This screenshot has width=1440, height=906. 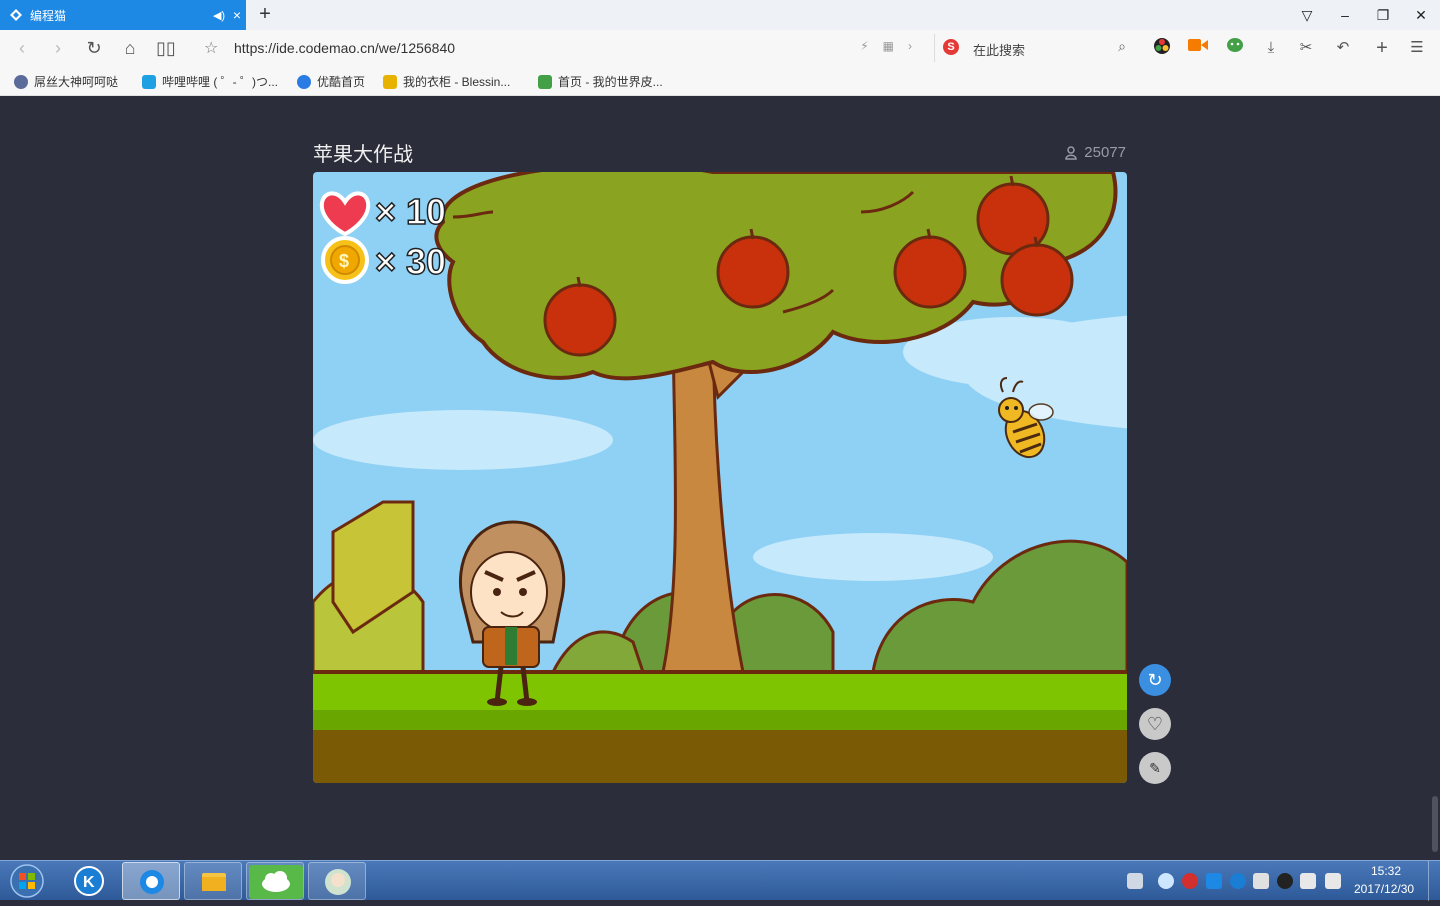 What do you see at coordinates (149, 81) in the screenshot?
I see `bilibili-icon` at bounding box center [149, 81].